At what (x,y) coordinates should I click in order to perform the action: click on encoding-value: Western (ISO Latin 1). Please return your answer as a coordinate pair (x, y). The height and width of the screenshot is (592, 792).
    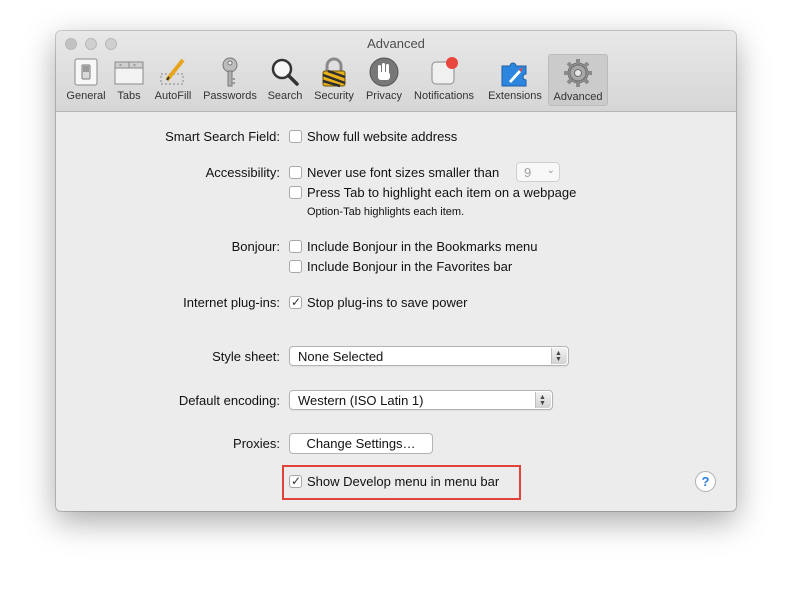
    Looking at the image, I should click on (361, 400).